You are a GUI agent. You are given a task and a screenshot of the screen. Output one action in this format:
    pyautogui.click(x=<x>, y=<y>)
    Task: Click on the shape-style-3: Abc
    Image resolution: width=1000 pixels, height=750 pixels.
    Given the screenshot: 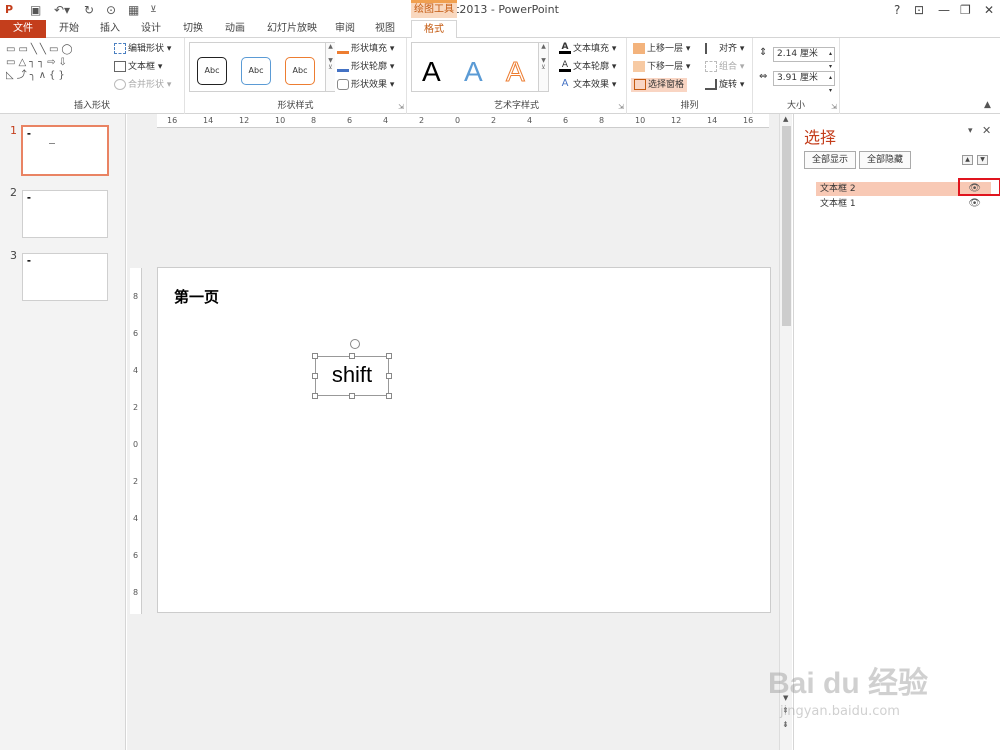 What is the action you would take?
    pyautogui.click(x=300, y=71)
    